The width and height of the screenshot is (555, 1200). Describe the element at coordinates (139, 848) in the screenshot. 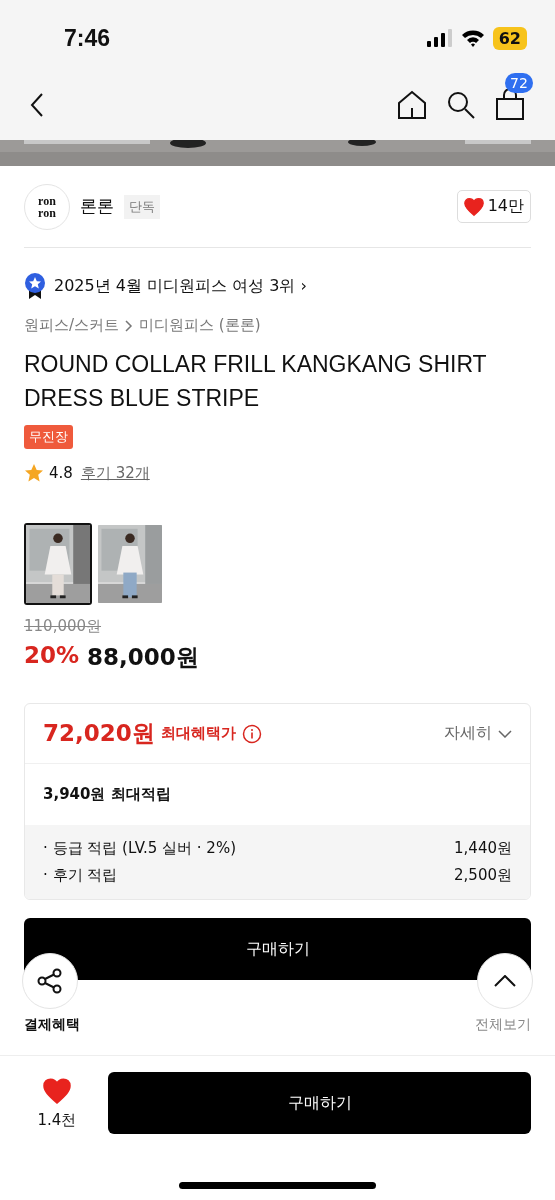

I see `points-label: · 등급 적립 (LV.5 실버 · 2%)` at that location.